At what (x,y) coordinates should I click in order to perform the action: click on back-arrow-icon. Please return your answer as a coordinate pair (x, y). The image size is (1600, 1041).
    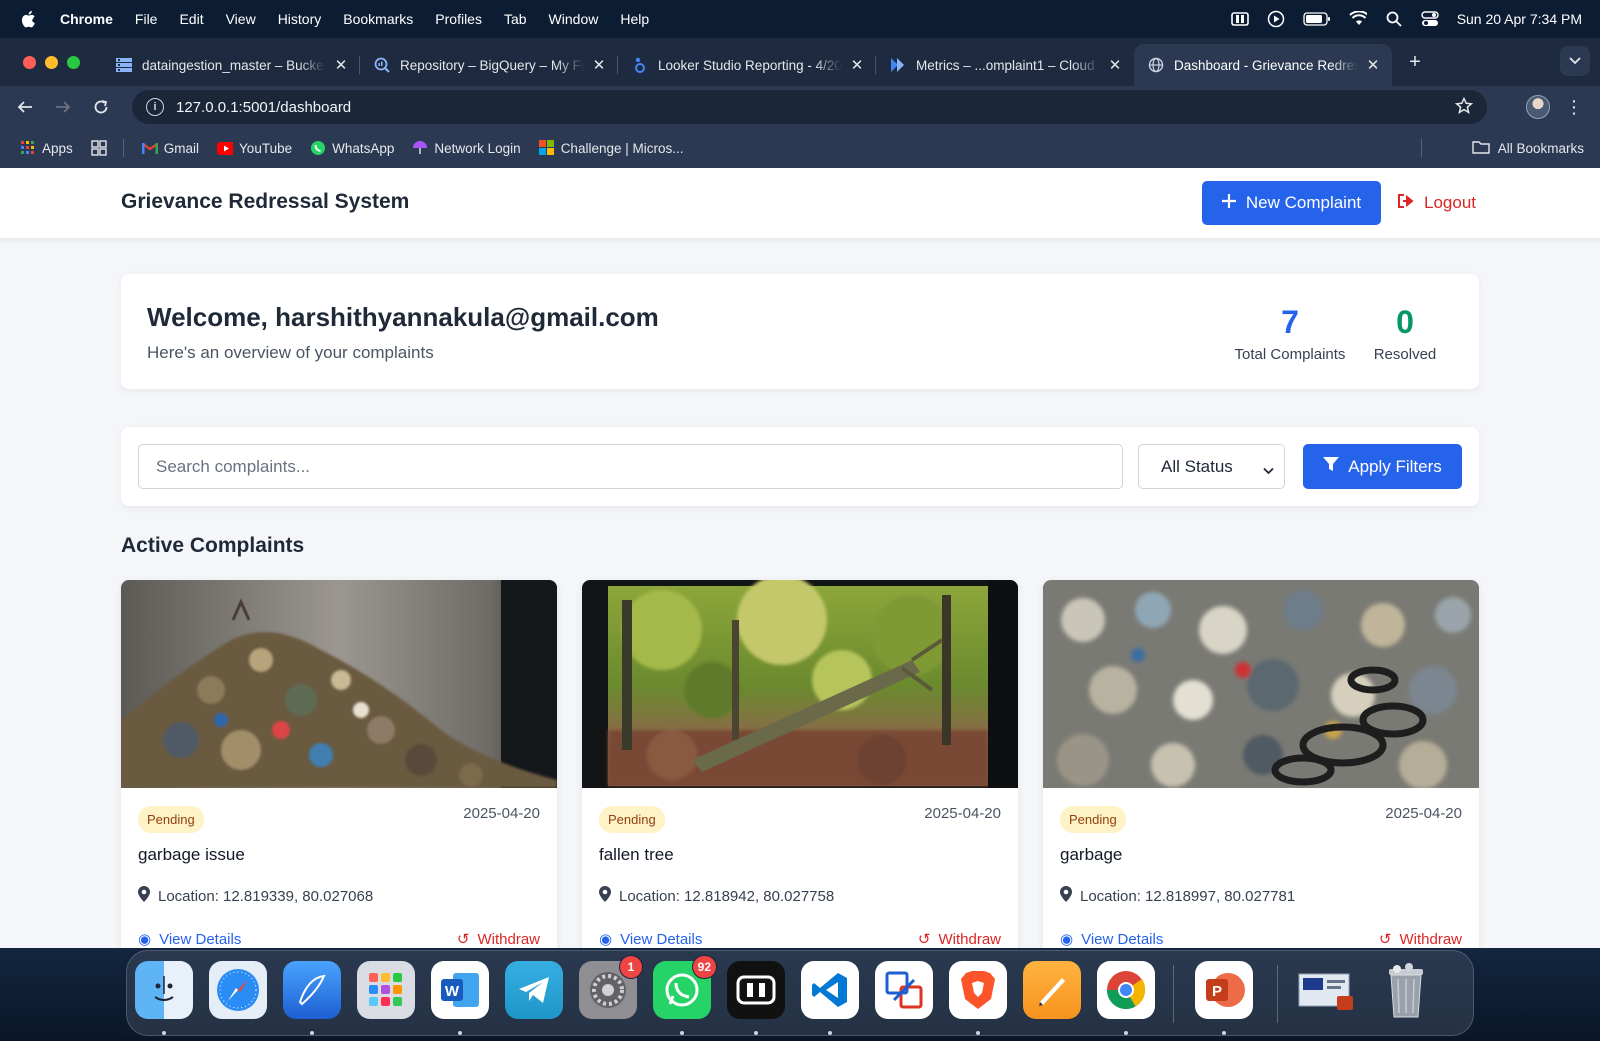
    Looking at the image, I should click on (25, 107).